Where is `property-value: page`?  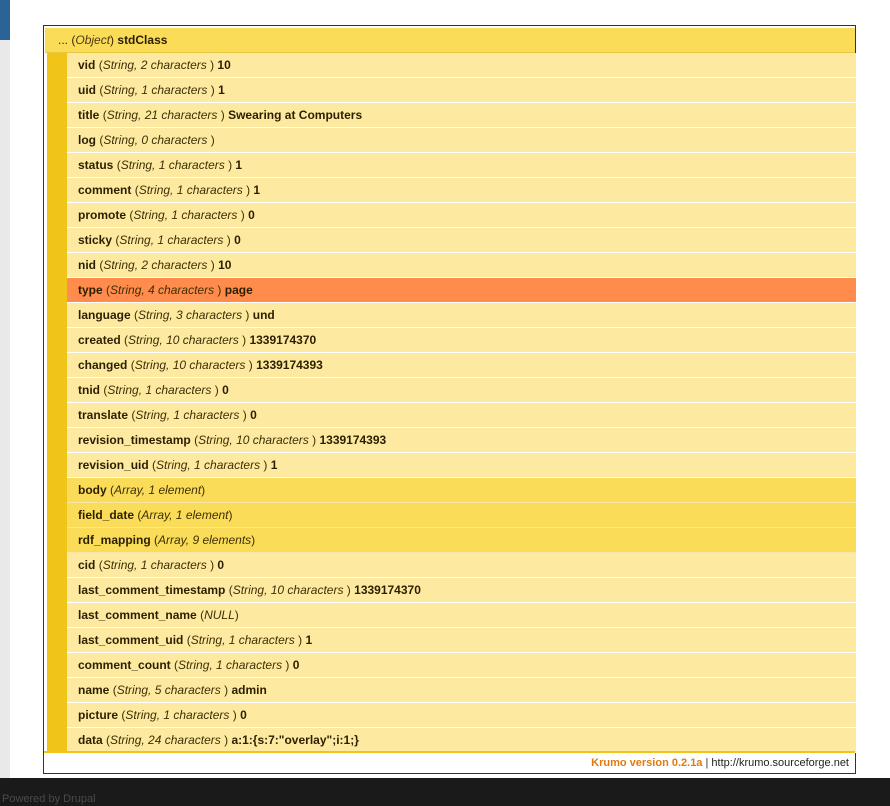
property-value: page is located at coordinates (238, 290).